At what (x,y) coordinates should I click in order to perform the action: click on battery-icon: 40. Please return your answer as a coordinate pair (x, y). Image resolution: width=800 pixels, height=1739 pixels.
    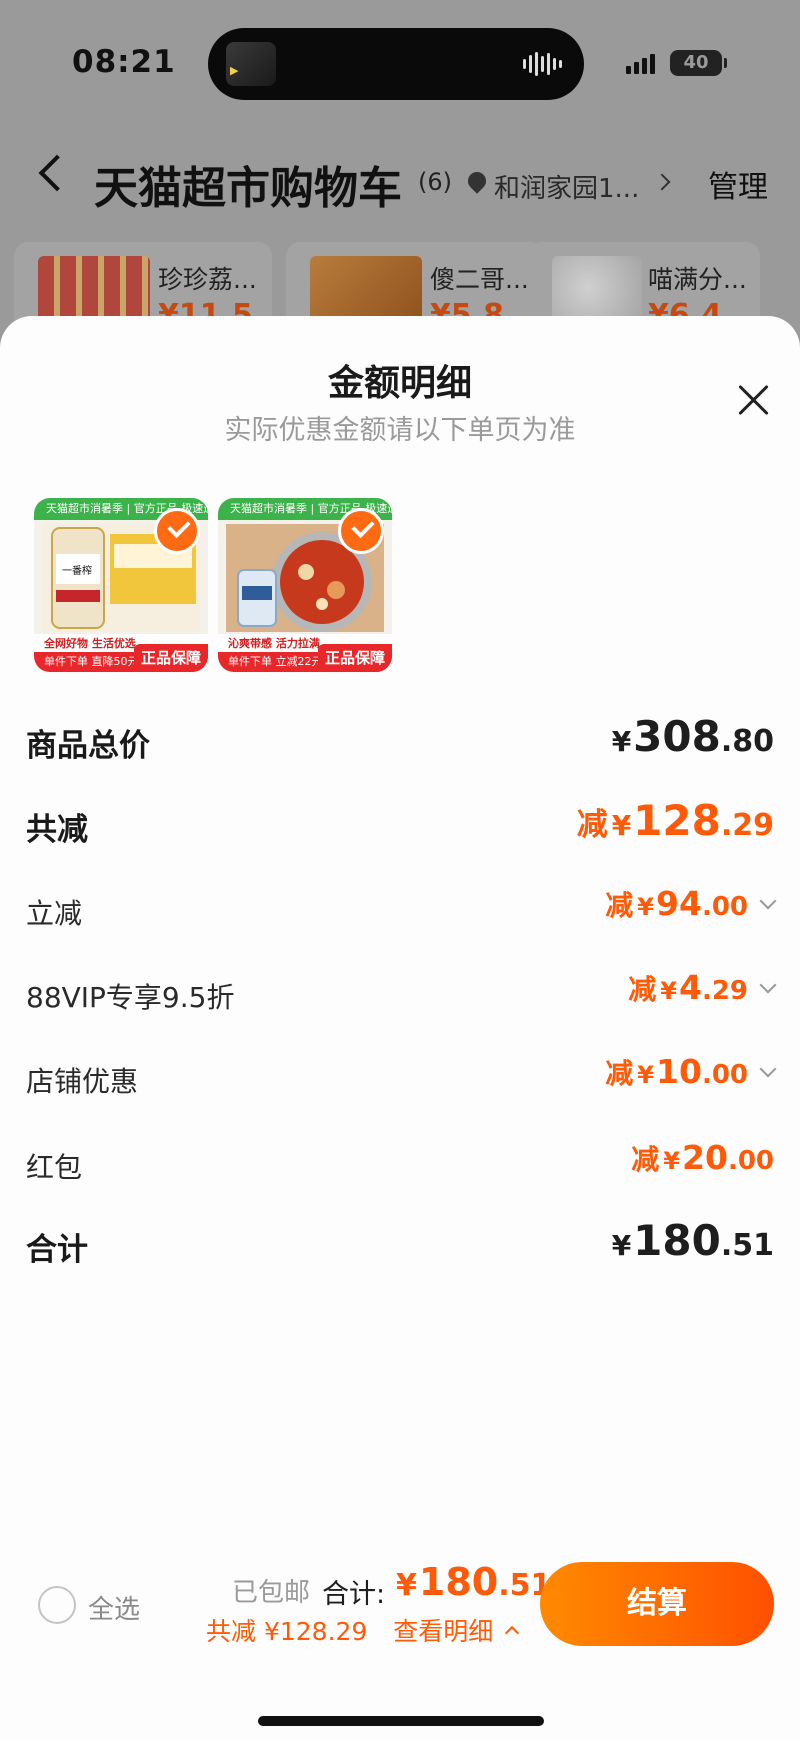
    Looking at the image, I should click on (698, 63).